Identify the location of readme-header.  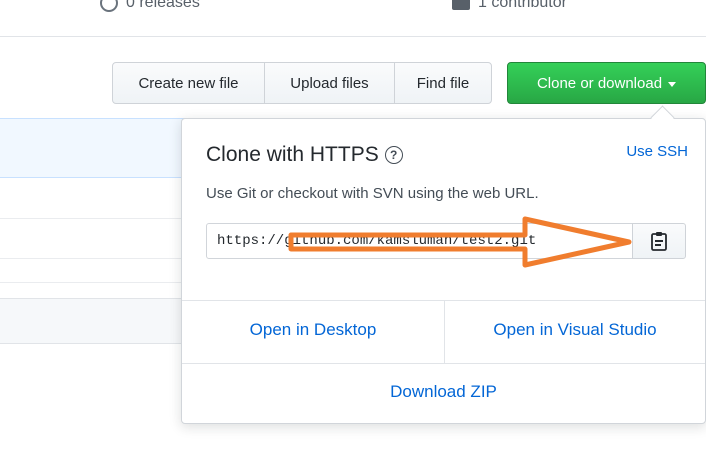
(95, 321).